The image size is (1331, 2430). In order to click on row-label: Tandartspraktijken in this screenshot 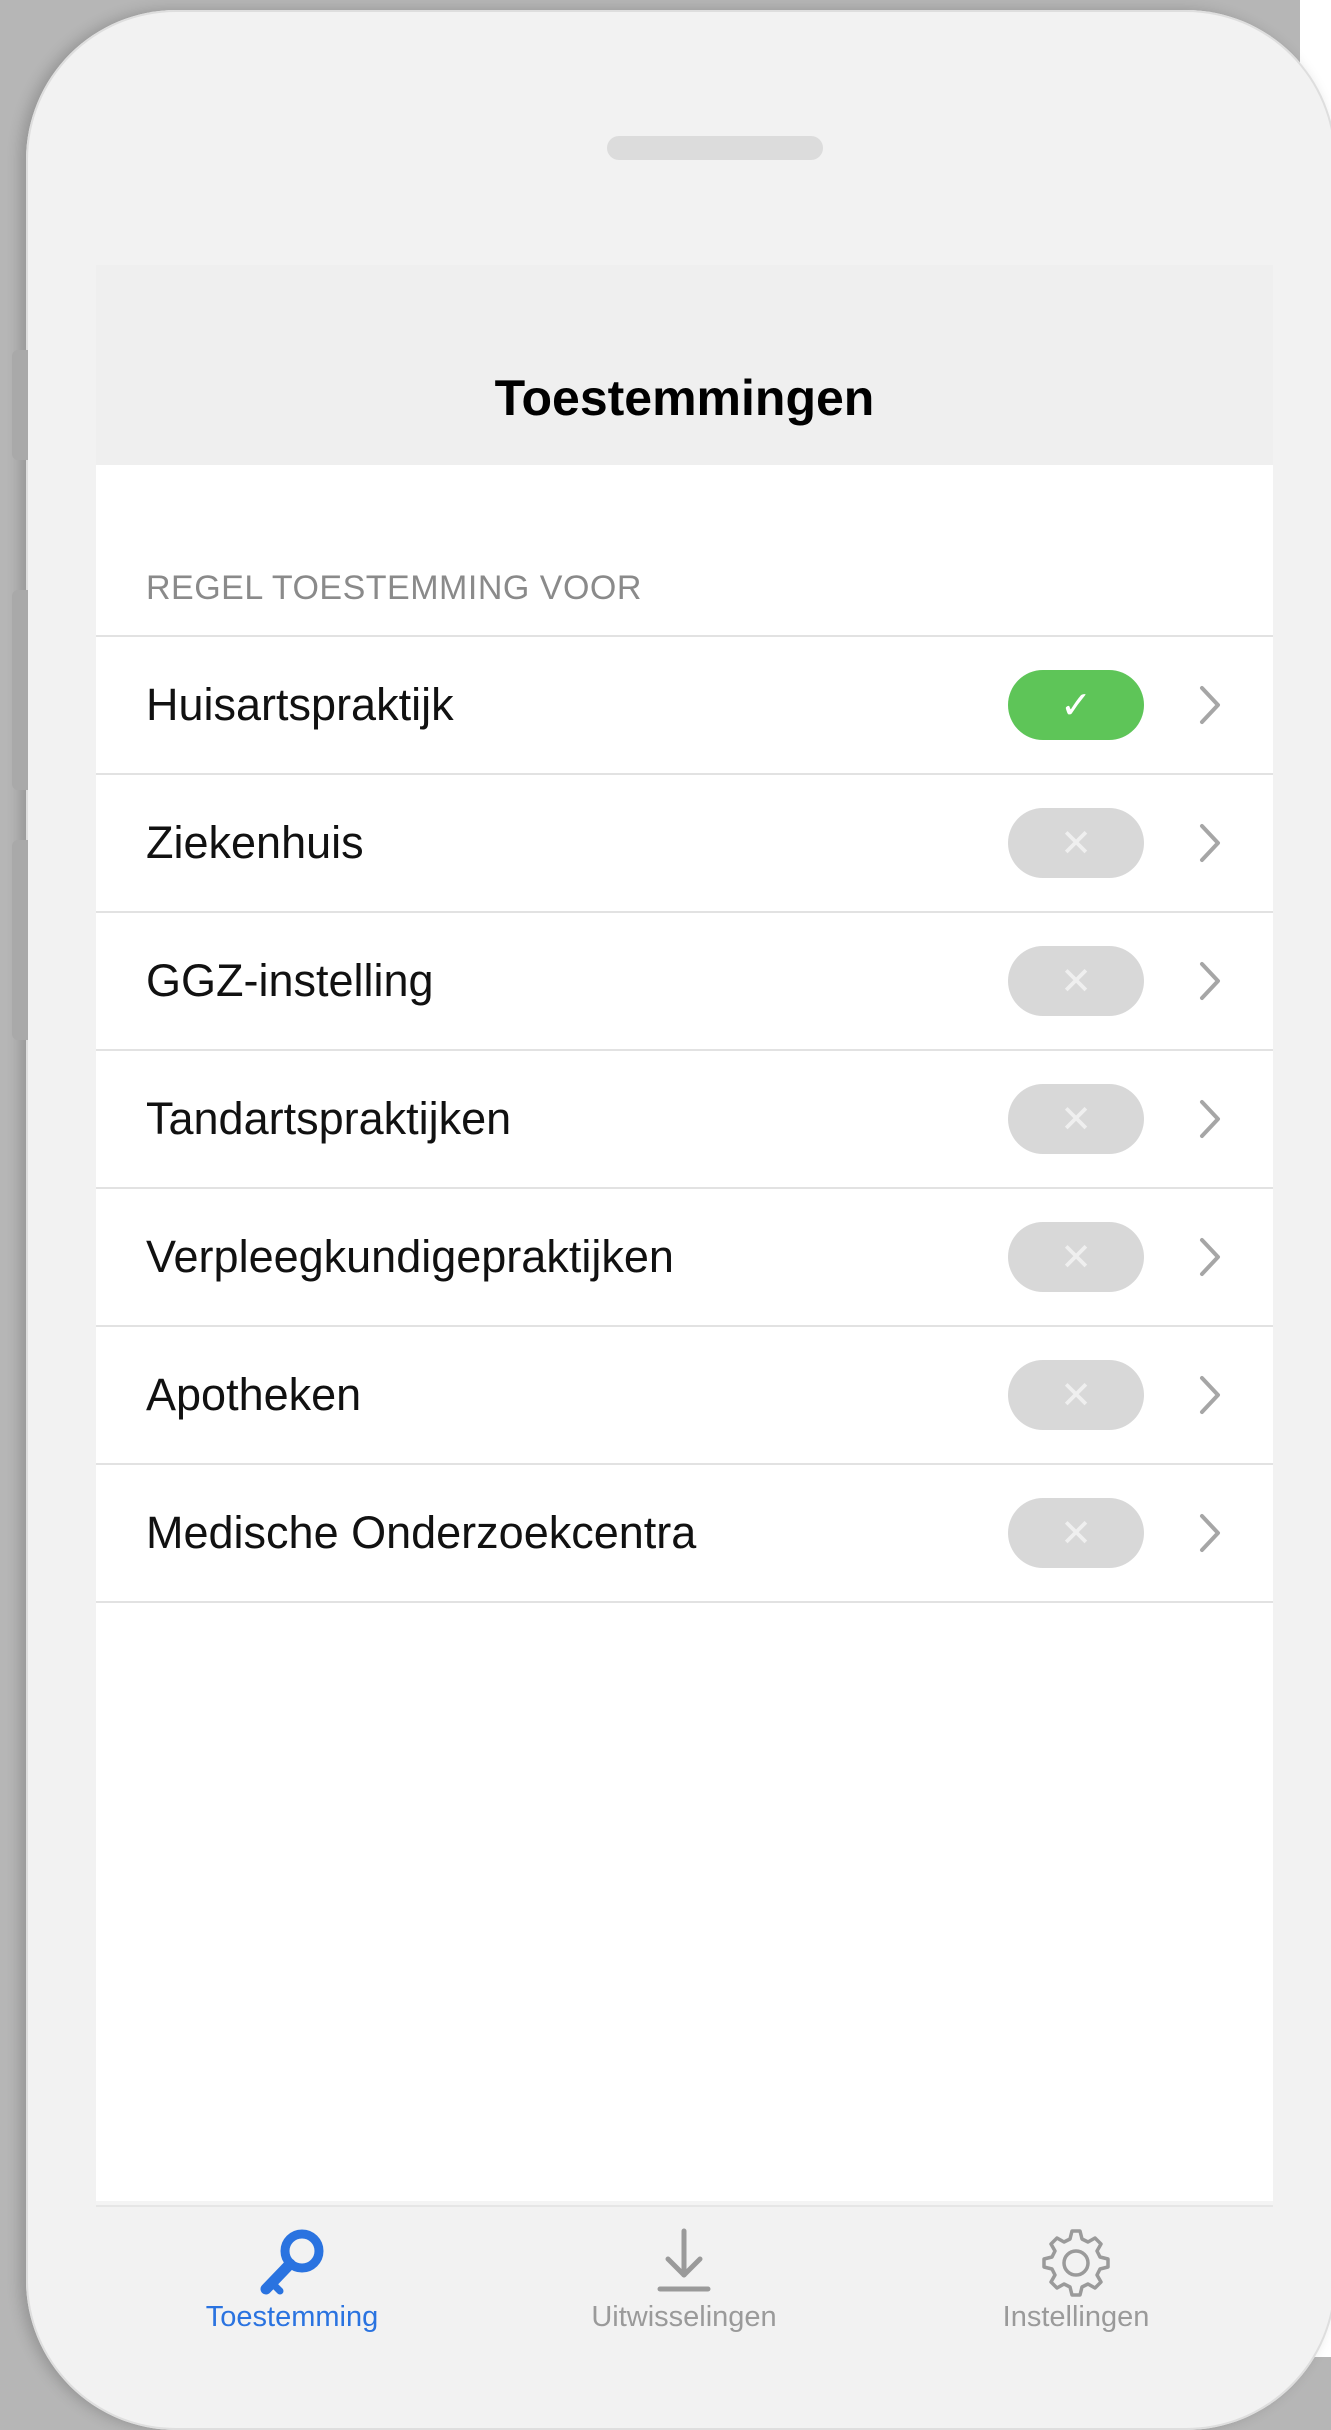, I will do `click(329, 1118)`.